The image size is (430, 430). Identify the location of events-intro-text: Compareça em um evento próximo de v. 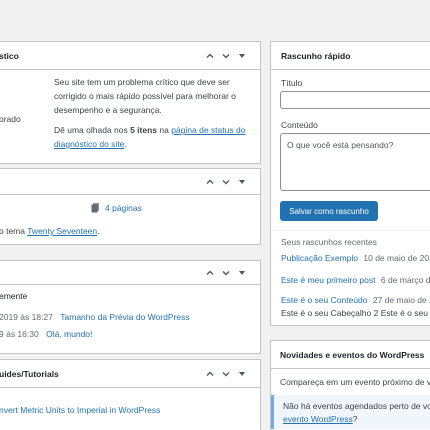
(355, 382).